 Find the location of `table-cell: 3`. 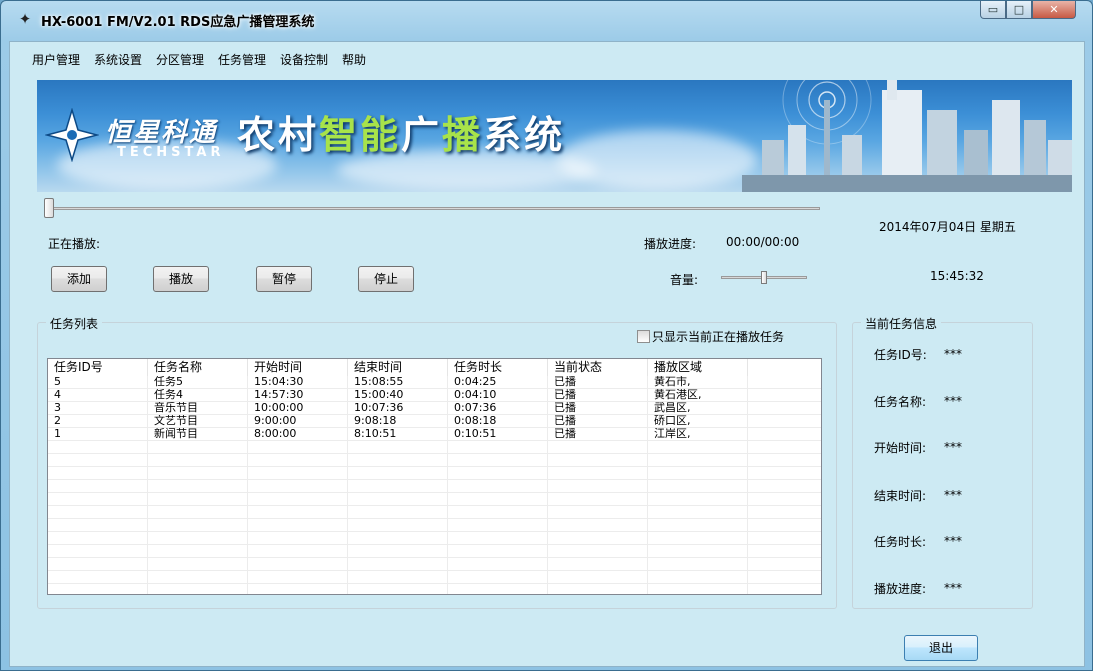

table-cell: 3 is located at coordinates (98, 408).